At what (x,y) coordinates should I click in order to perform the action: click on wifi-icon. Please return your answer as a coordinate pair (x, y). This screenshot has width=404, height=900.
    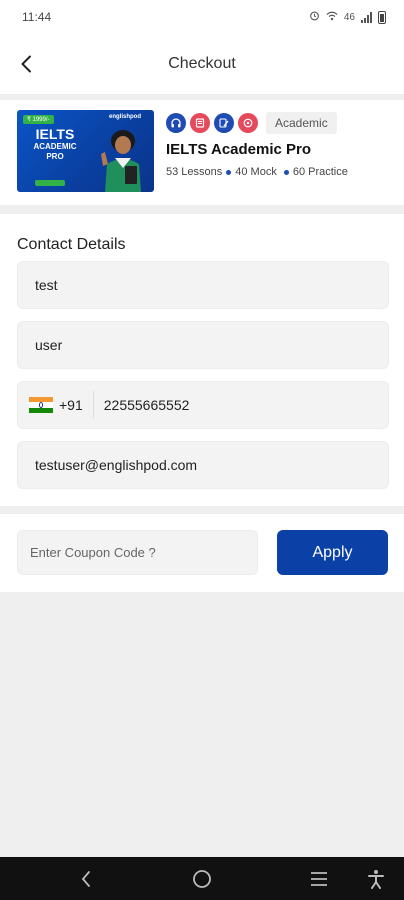
    Looking at the image, I should click on (332, 17).